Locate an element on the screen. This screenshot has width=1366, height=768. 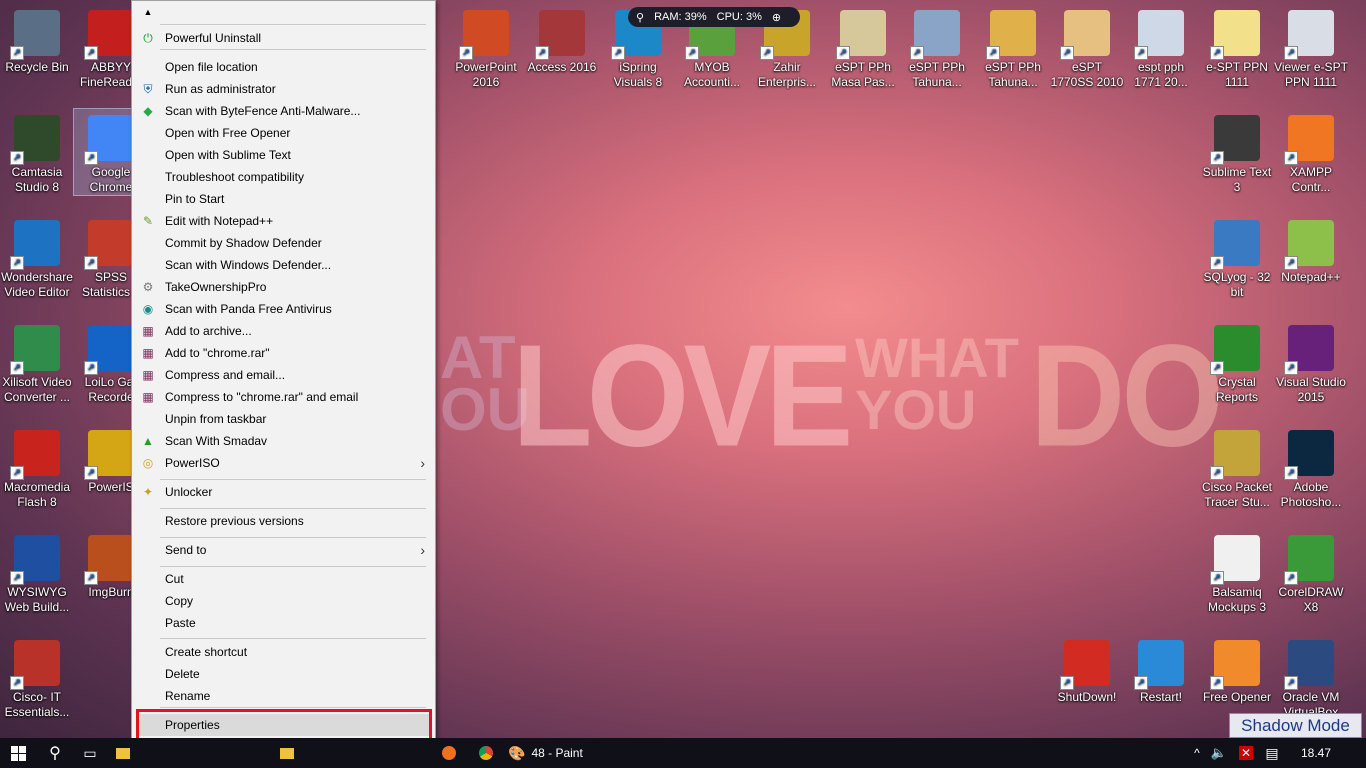
desktop-icon-restart: ↗ Restart! is located at coordinates (1161, 669).